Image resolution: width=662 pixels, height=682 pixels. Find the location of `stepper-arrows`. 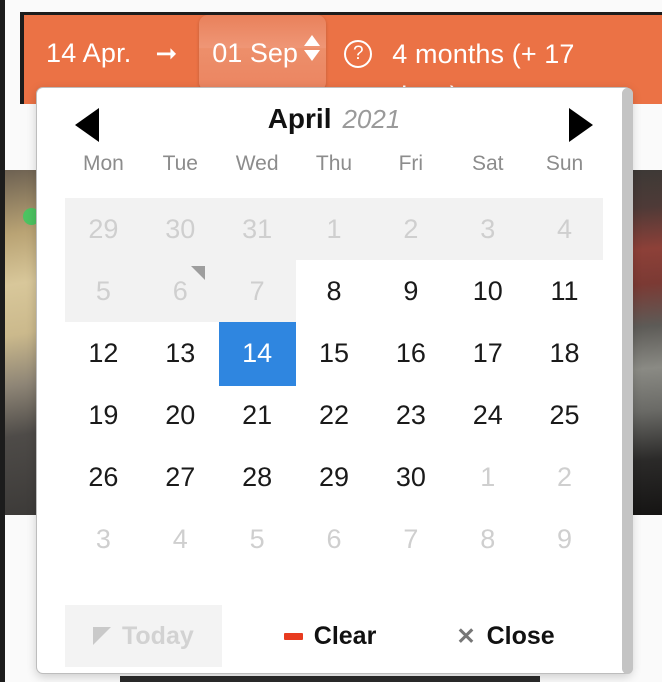

stepper-arrows is located at coordinates (312, 48).